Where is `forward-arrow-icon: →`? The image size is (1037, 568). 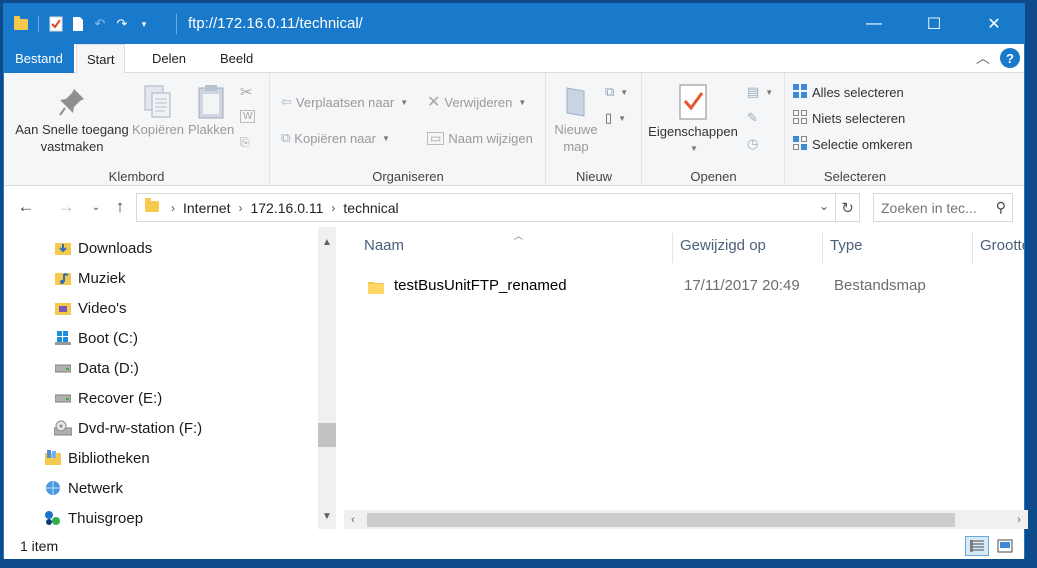 forward-arrow-icon: → is located at coordinates (66, 207).